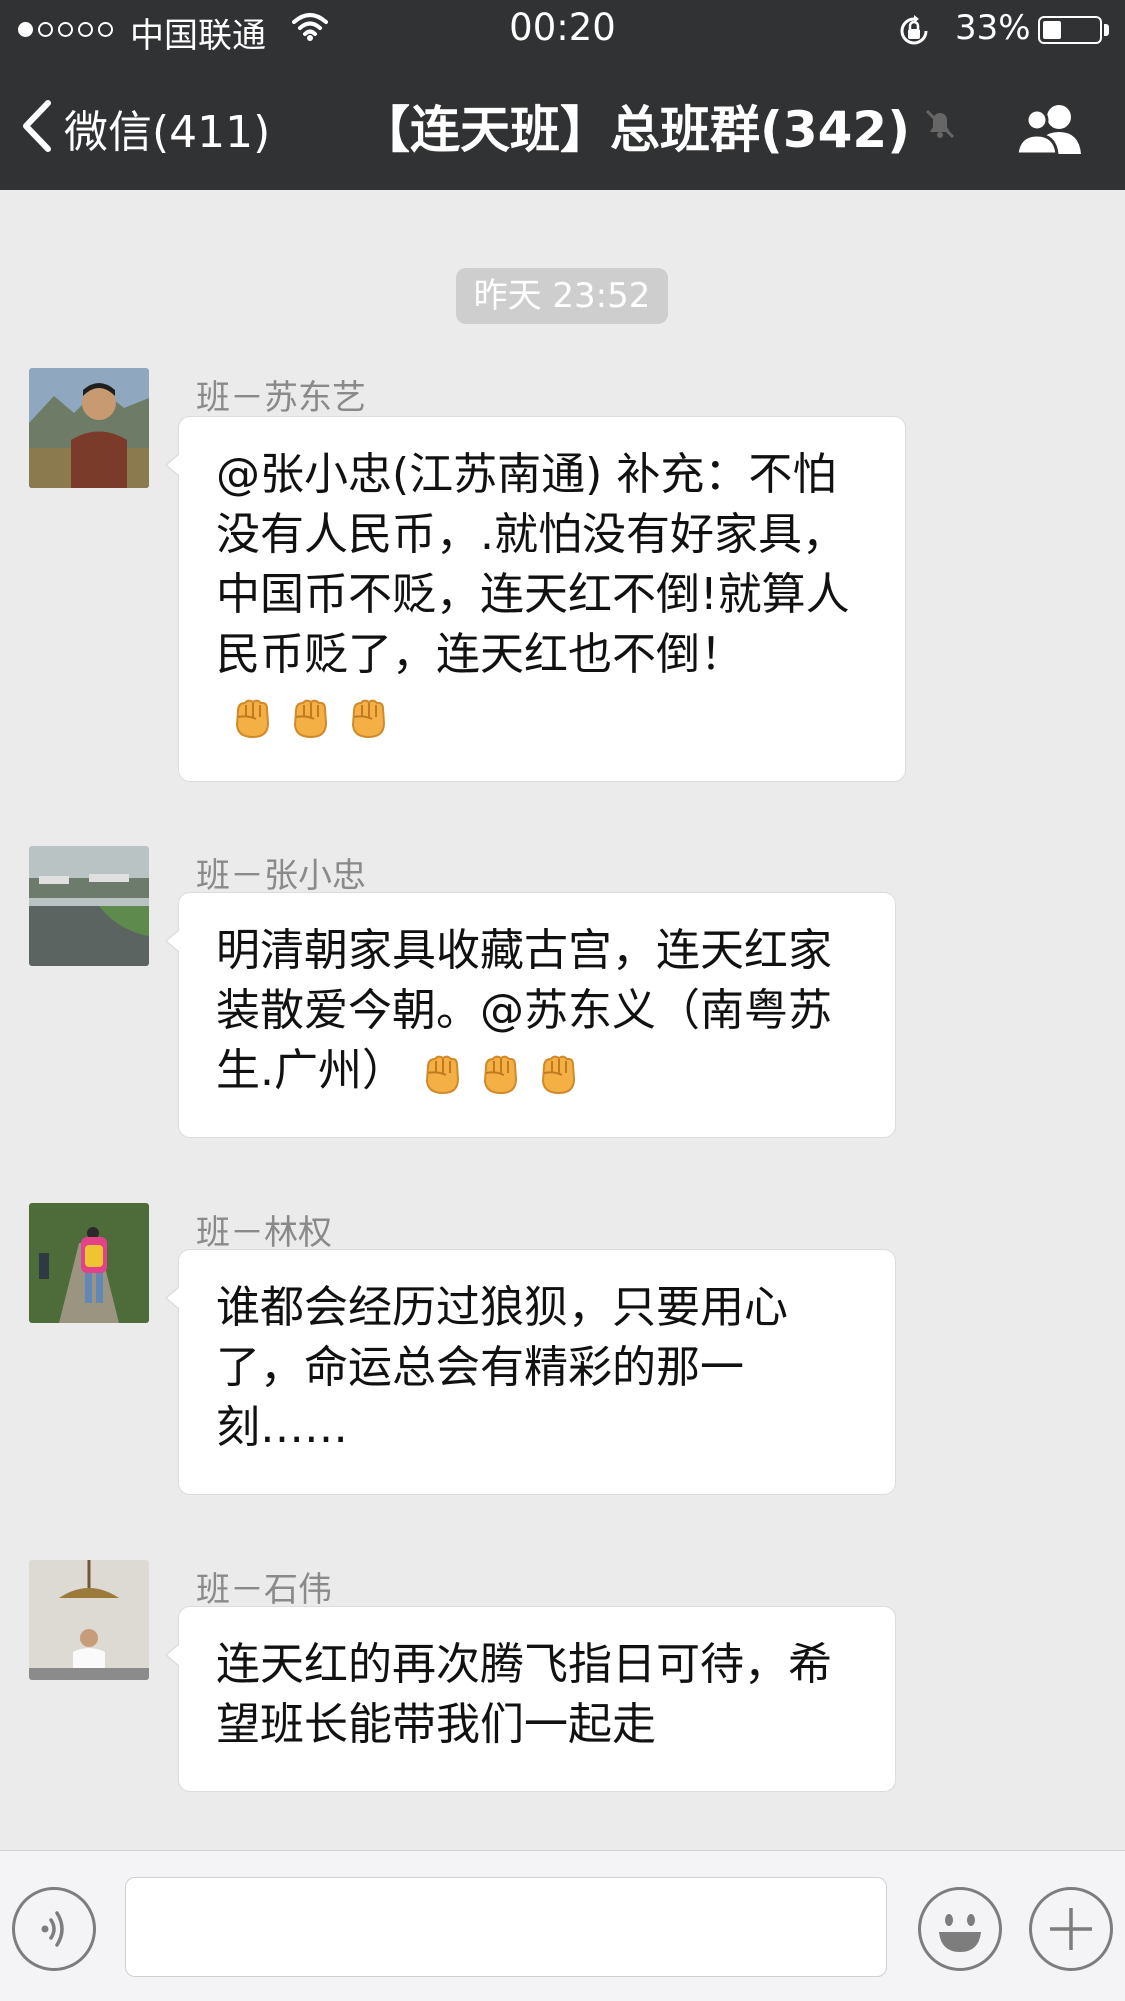 The width and height of the screenshot is (1125, 2001). What do you see at coordinates (1106, 30) in the screenshot?
I see `battery-tip` at bounding box center [1106, 30].